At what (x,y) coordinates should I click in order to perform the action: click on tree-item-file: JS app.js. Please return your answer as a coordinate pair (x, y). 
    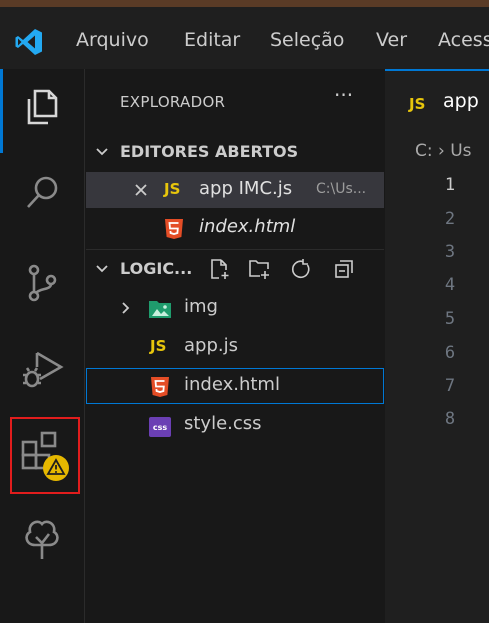
    Looking at the image, I should click on (235, 347).